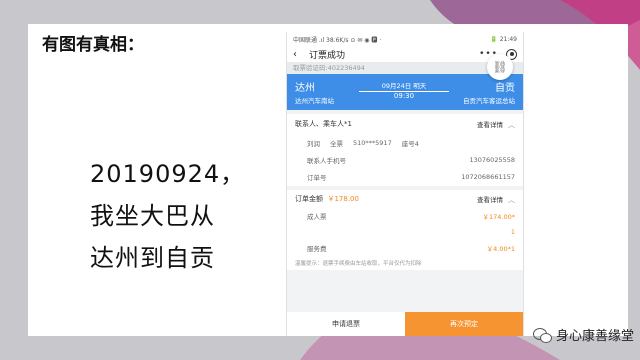 This screenshot has width=640, height=360. I want to click on adult-qty: 1, so click(512, 232).